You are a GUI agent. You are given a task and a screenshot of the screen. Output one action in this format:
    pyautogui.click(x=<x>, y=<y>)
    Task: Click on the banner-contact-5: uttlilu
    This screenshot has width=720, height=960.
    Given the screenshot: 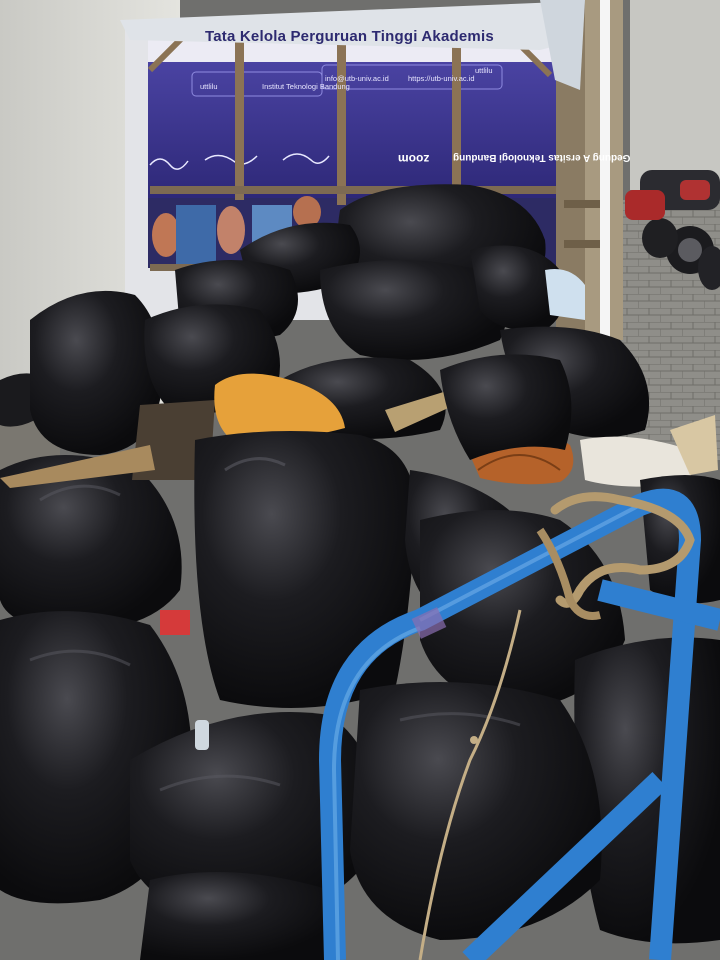 What is the action you would take?
    pyautogui.click(x=484, y=70)
    